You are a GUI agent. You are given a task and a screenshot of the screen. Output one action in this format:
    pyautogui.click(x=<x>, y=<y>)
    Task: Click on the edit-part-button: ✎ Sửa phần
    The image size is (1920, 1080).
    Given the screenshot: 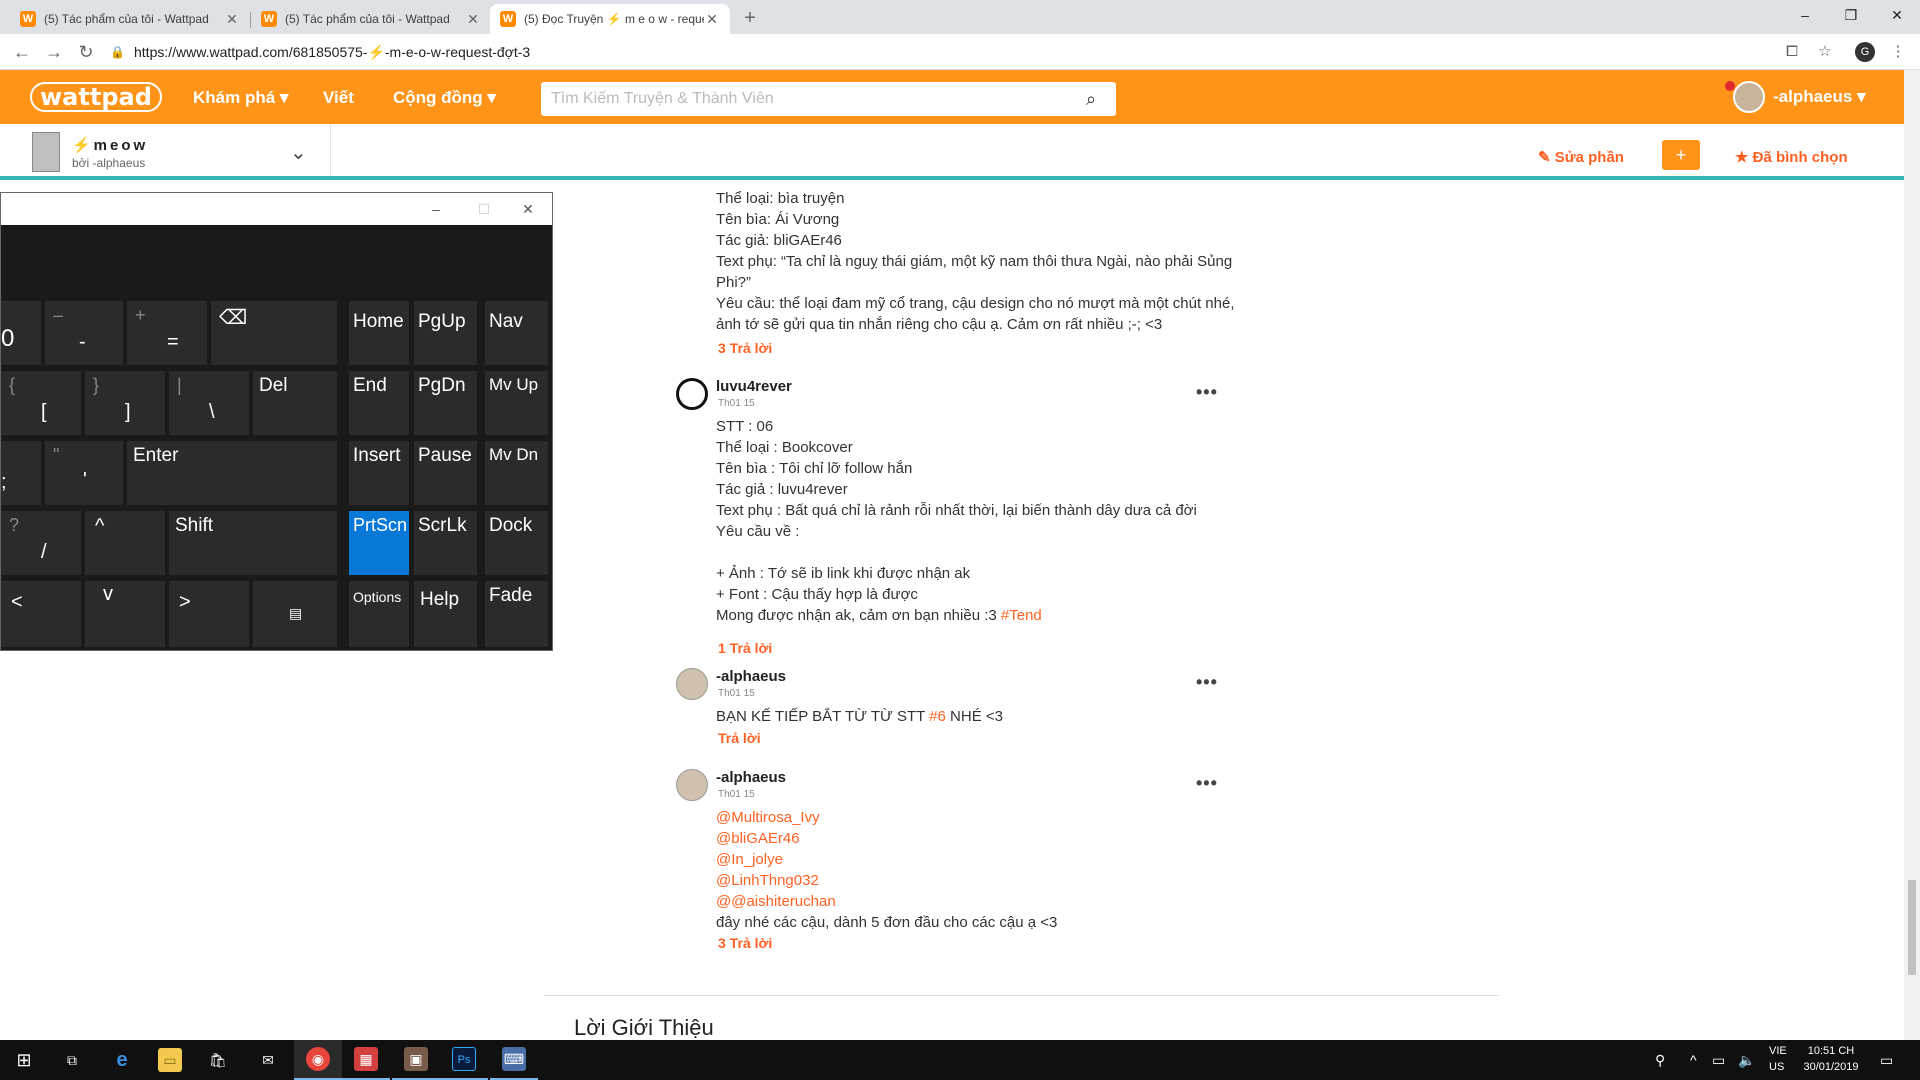 What is the action you would take?
    pyautogui.click(x=1581, y=157)
    